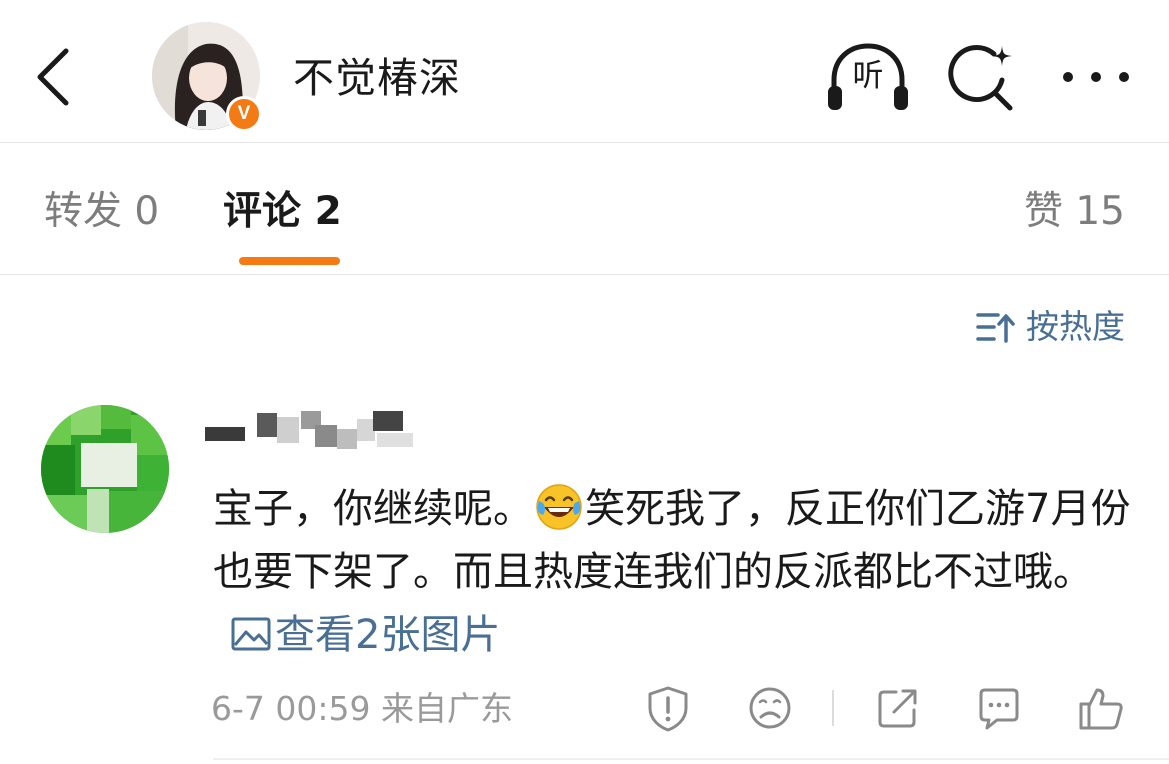  I want to click on tab-like: 赞 15, so click(1074, 212).